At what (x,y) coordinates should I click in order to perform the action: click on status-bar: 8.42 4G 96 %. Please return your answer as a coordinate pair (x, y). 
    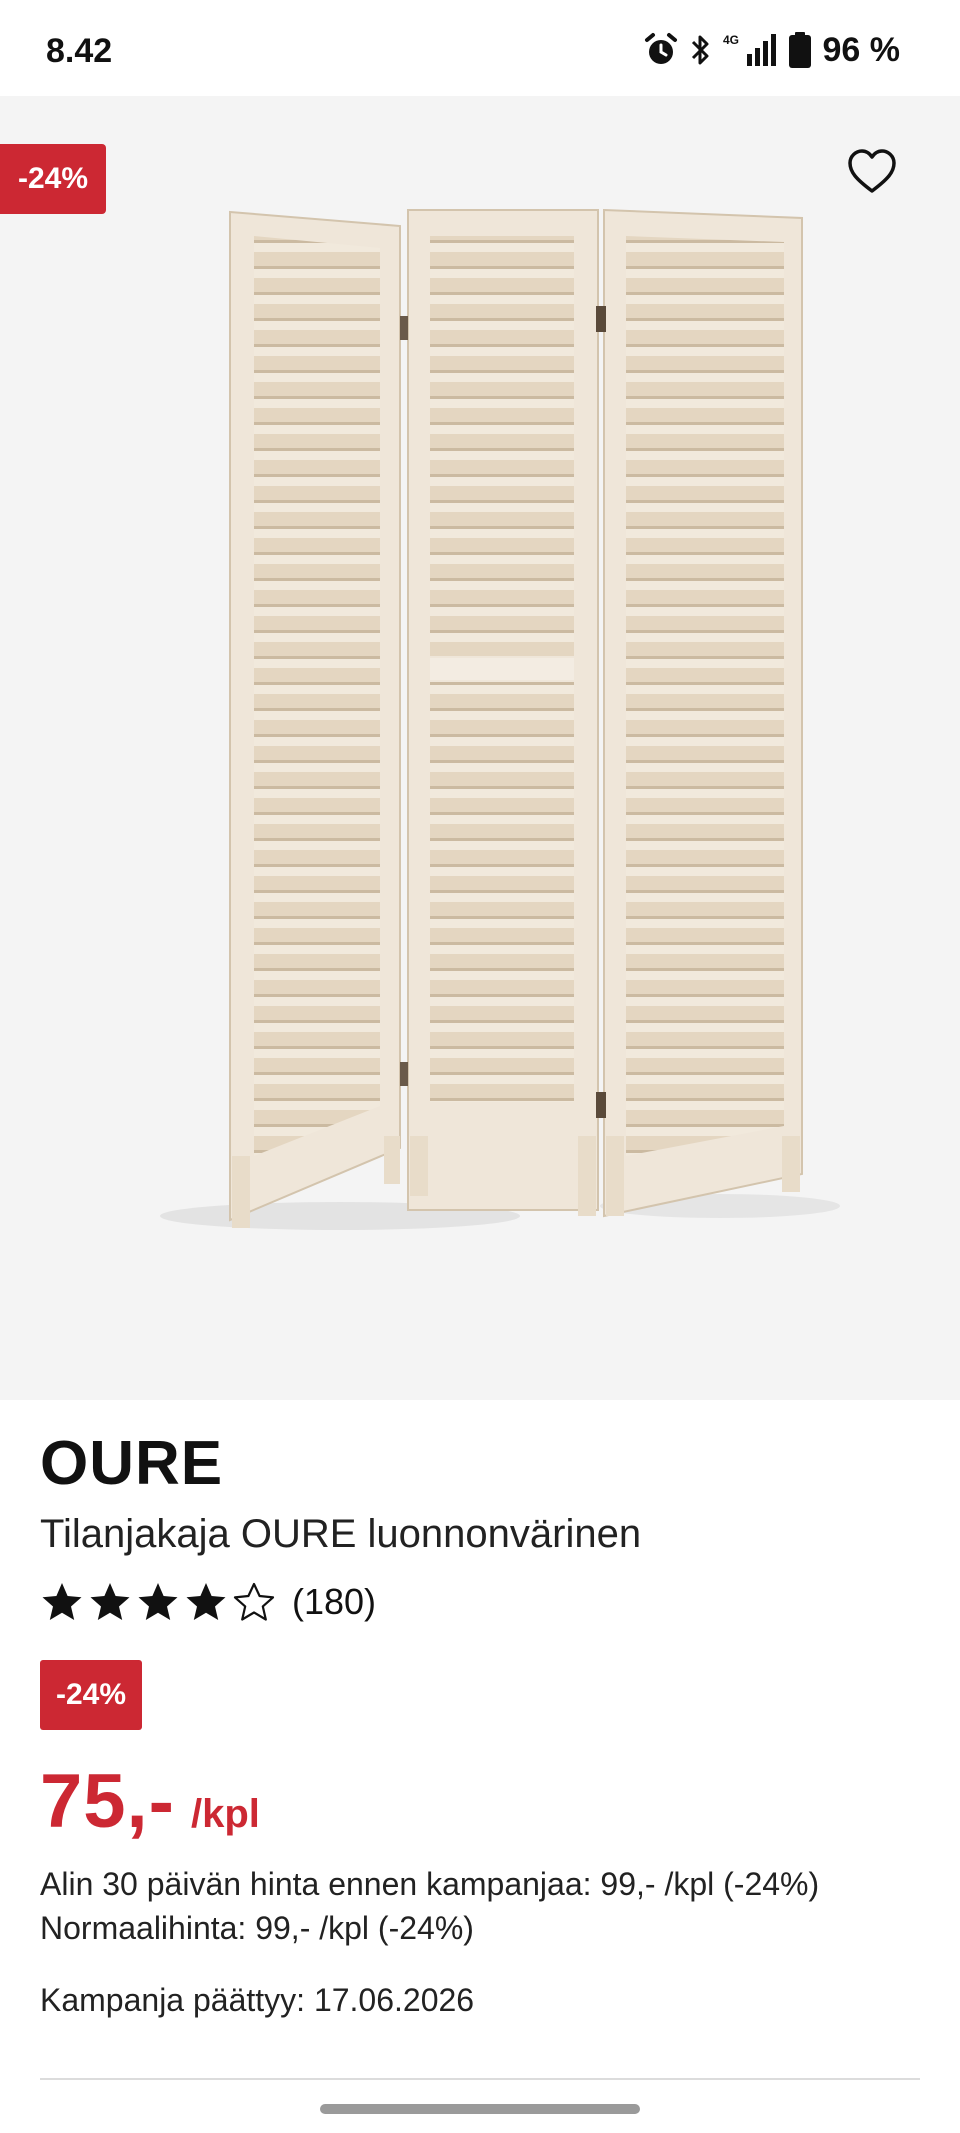
    Looking at the image, I should click on (480, 48).